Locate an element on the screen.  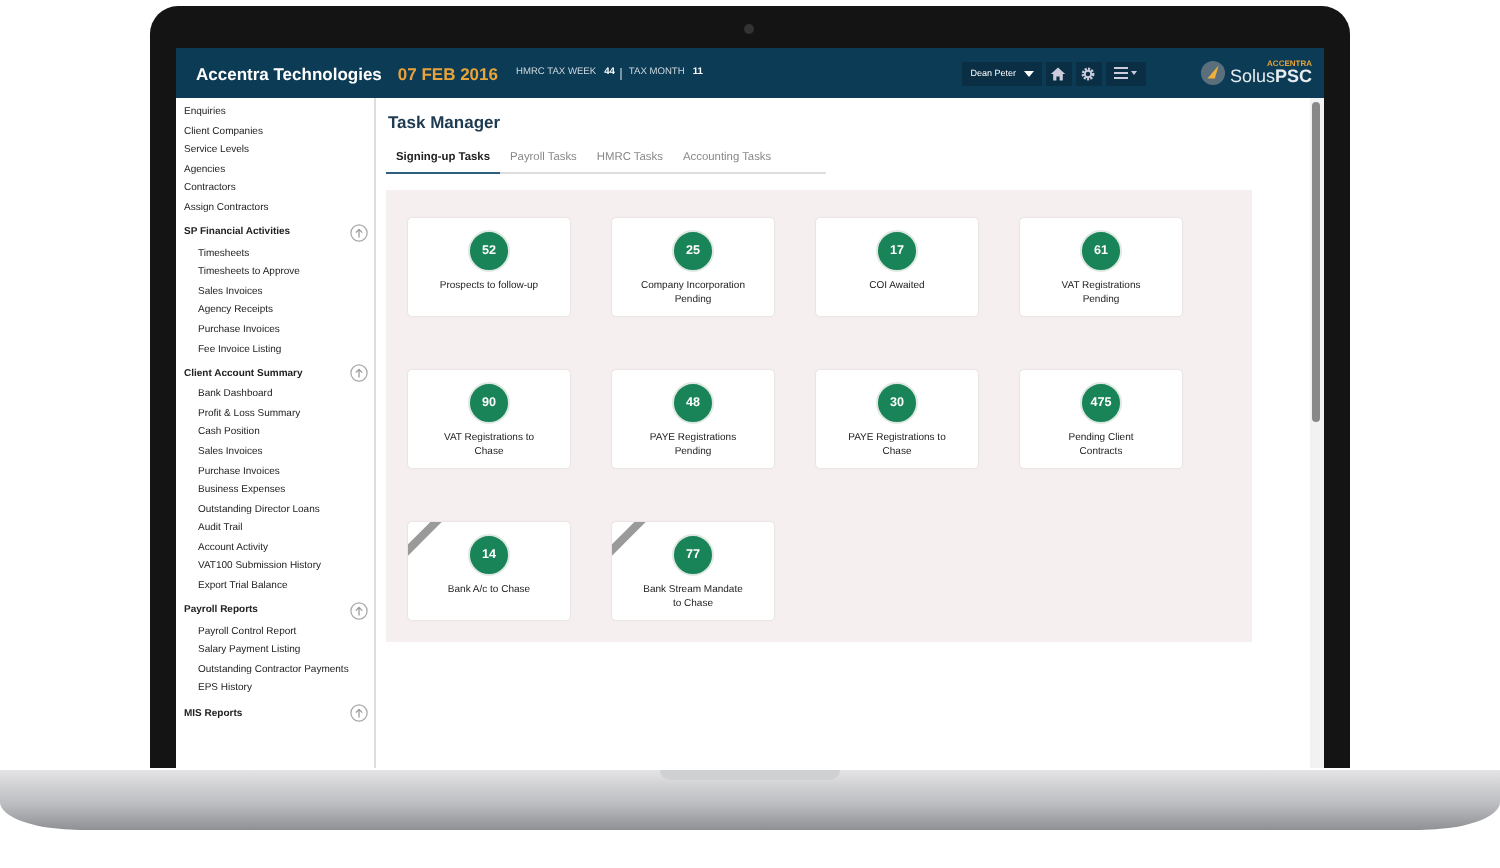
menu-button is located at coordinates (1125, 73).